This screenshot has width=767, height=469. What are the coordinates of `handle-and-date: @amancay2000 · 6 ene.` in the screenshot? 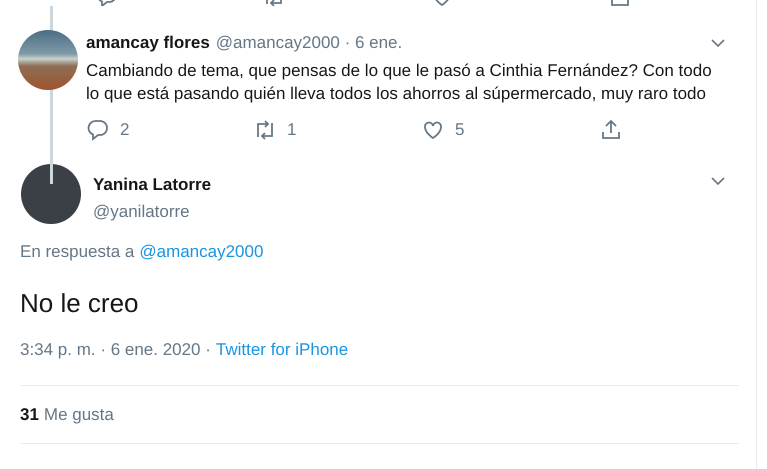 It's located at (309, 43).